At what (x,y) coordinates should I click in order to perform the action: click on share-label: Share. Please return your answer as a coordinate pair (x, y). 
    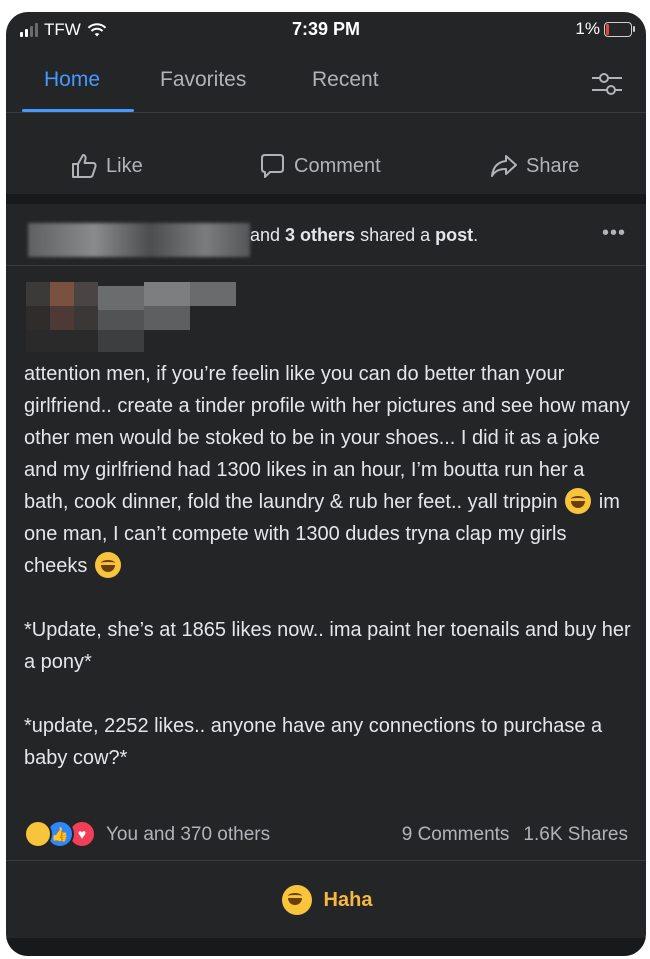
    Looking at the image, I should click on (553, 165).